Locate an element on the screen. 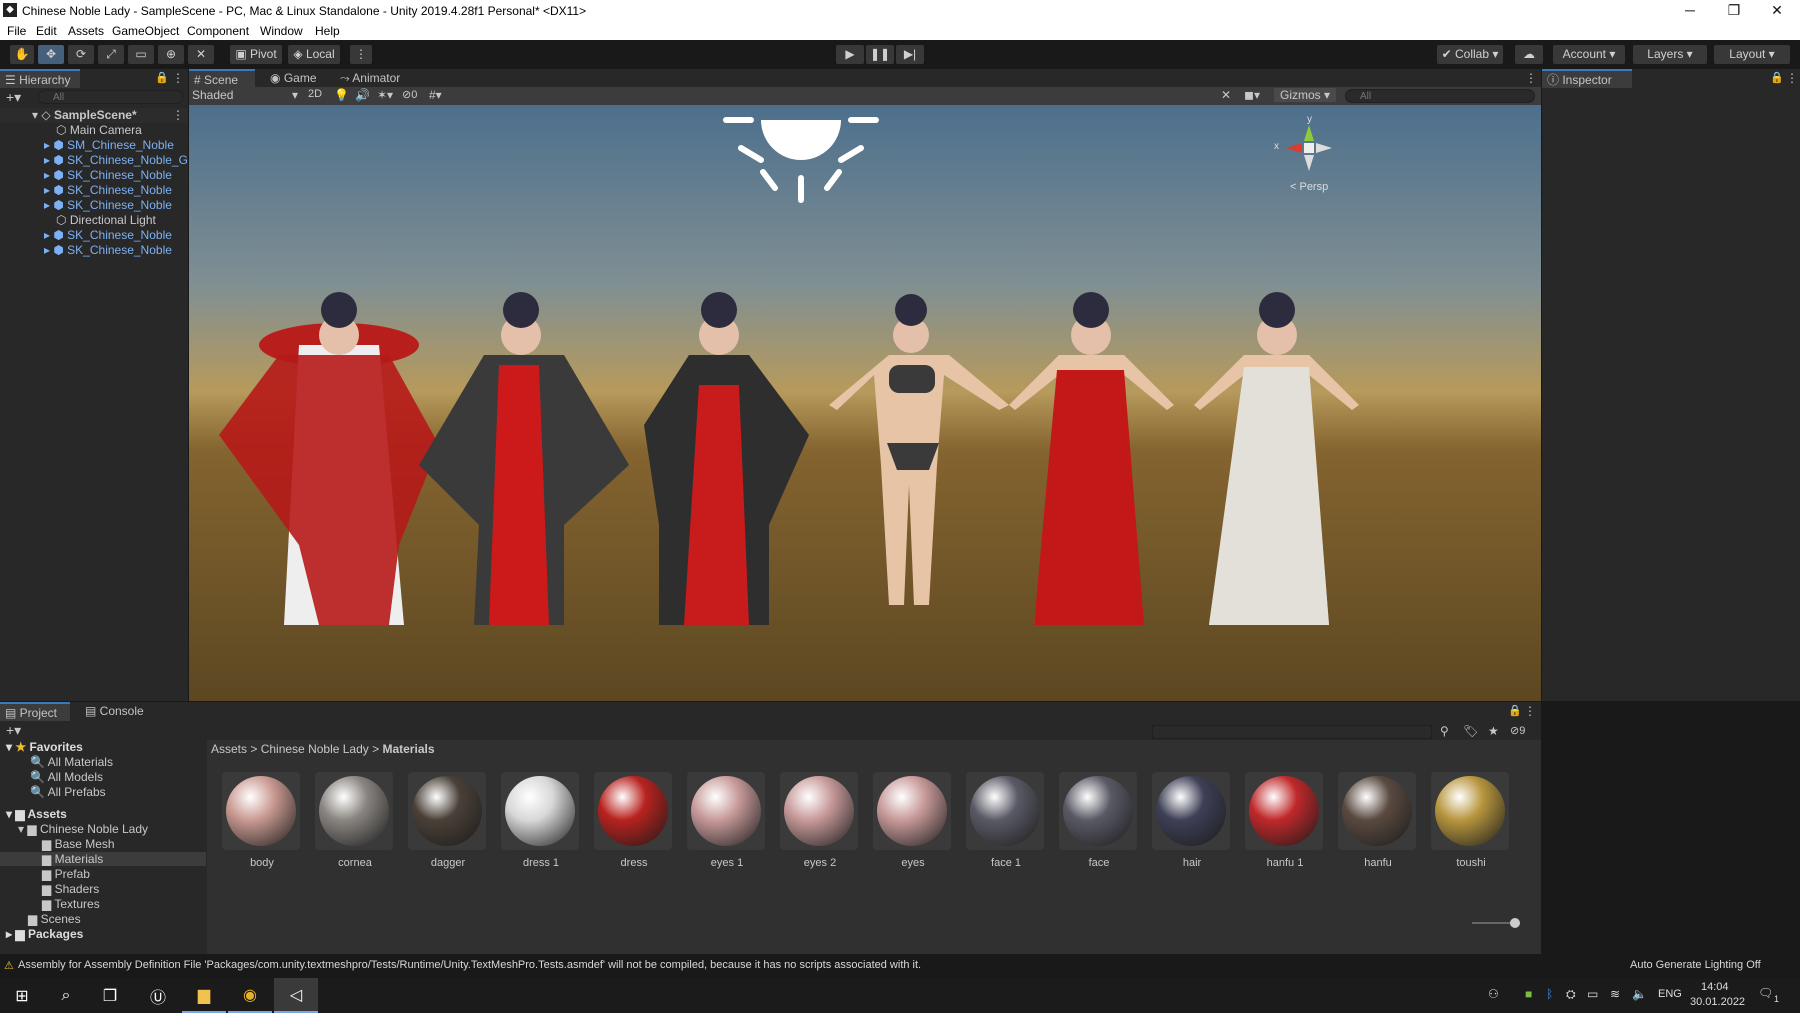 The image size is (1800, 1013). material-asset: face is located at coordinates (1099, 820).